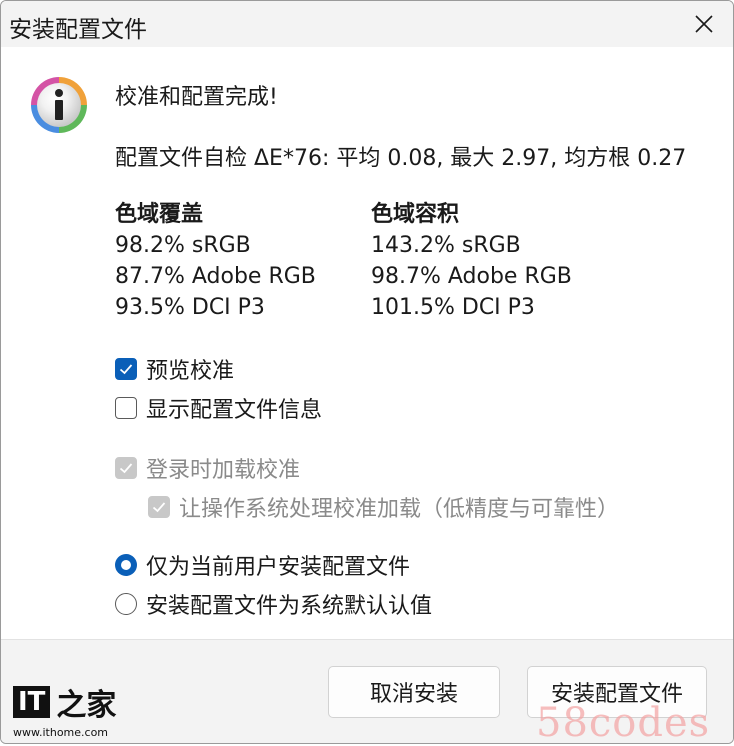 The width and height of the screenshot is (734, 746). Describe the element at coordinates (414, 692) in the screenshot. I see `cancel-install-button: 取消安装` at that location.